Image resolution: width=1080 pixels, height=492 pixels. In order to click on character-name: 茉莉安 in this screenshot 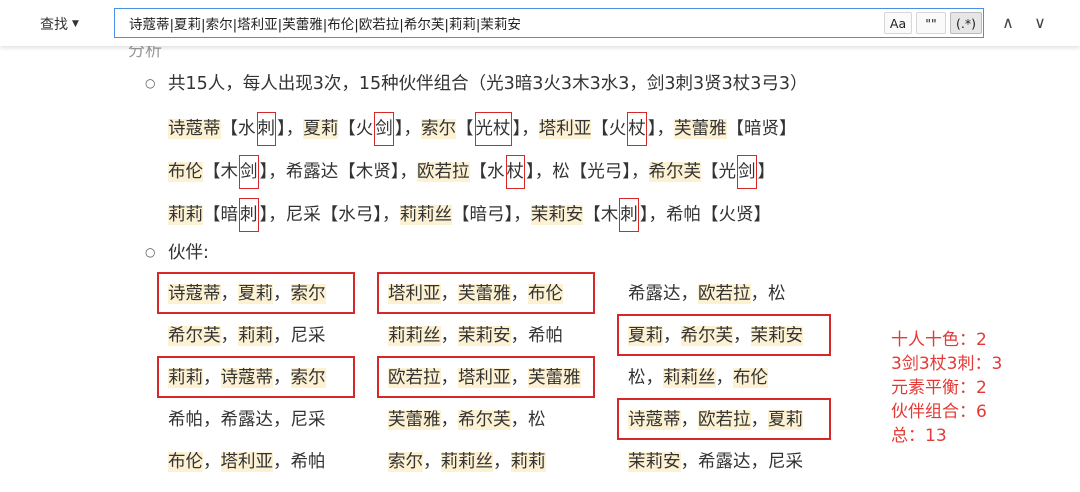, I will do `click(557, 215)`.